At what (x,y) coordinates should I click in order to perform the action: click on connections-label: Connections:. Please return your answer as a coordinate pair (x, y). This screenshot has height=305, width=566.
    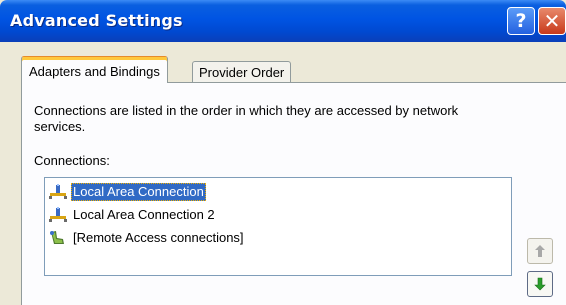
    Looking at the image, I should click on (72, 160).